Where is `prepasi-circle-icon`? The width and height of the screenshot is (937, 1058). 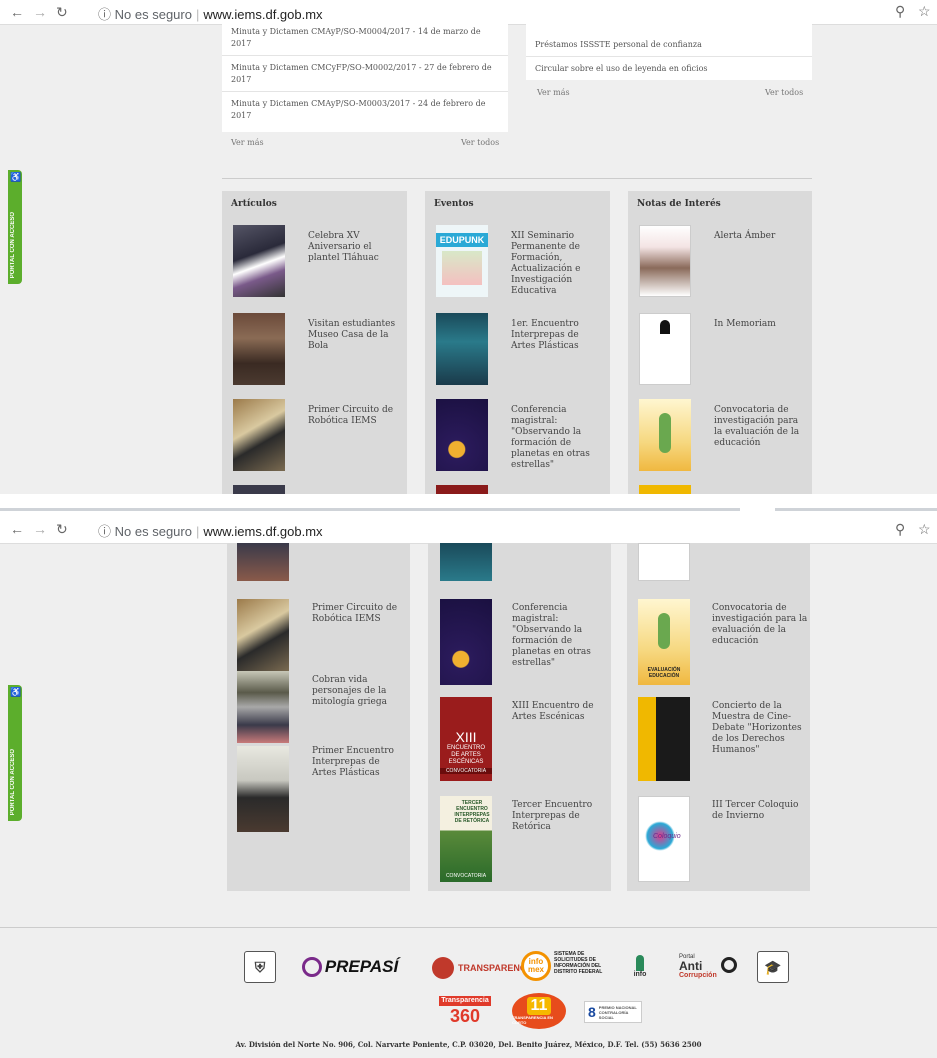 prepasi-circle-icon is located at coordinates (311, 967).